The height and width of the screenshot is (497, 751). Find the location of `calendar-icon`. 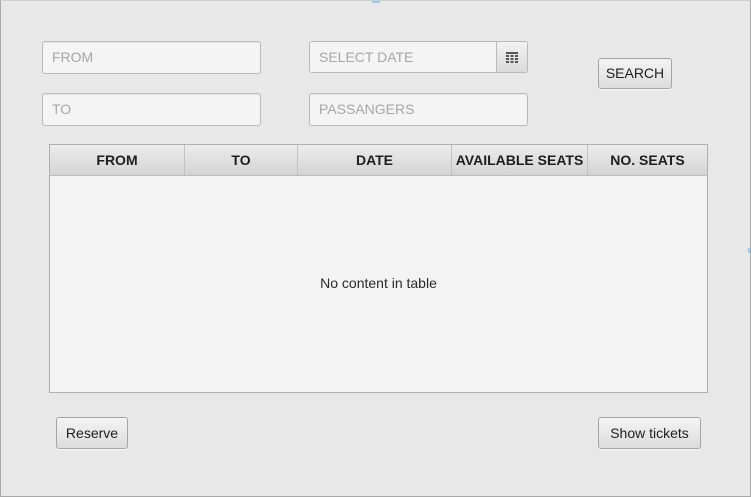

calendar-icon is located at coordinates (512, 57).